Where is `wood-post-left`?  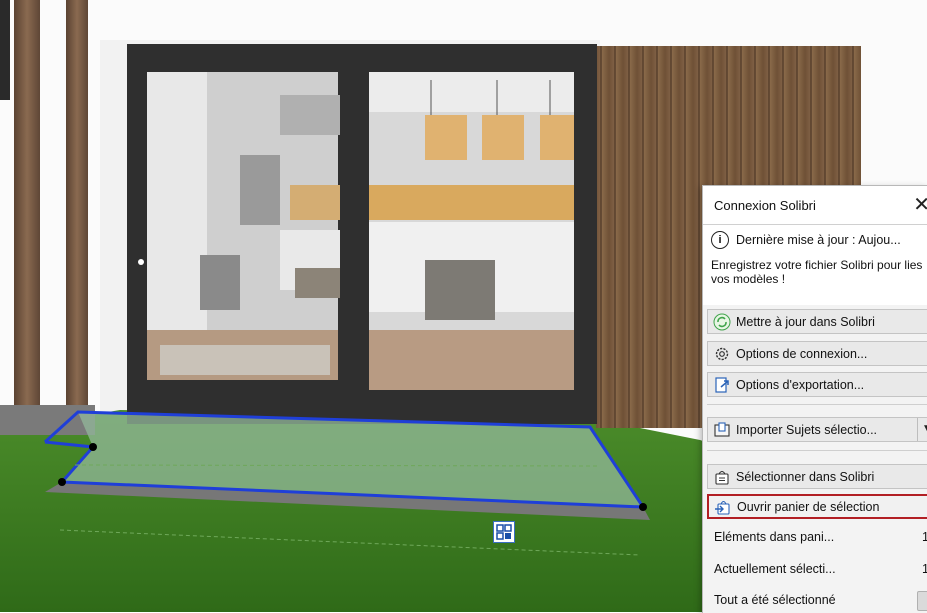 wood-post-left is located at coordinates (27, 208).